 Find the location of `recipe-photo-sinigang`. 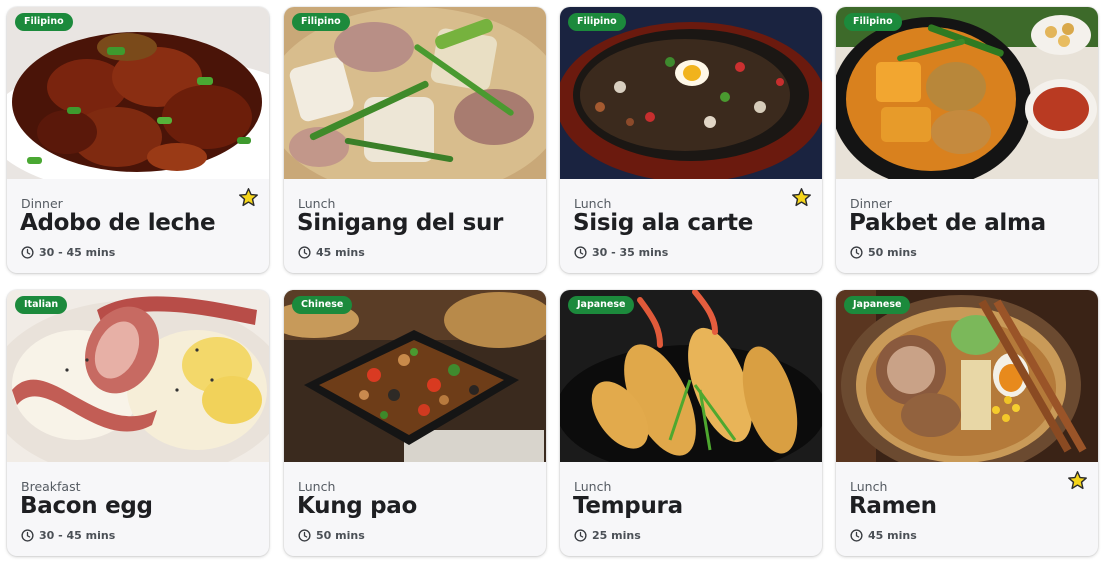

recipe-photo-sinigang is located at coordinates (415, 93).